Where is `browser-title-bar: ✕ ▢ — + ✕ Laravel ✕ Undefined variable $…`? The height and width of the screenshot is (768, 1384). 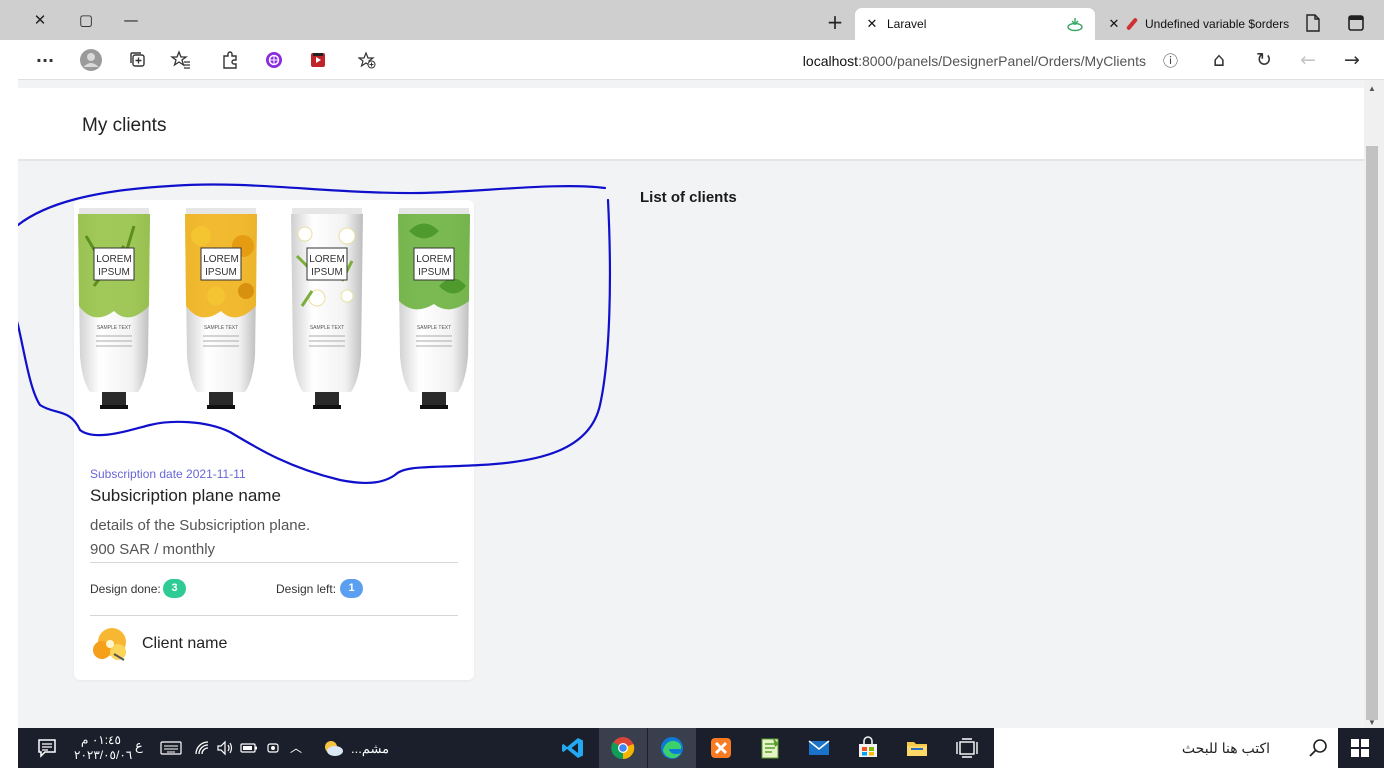 browser-title-bar: ✕ ▢ — + ✕ Laravel ✕ Undefined variable $… is located at coordinates (692, 20).